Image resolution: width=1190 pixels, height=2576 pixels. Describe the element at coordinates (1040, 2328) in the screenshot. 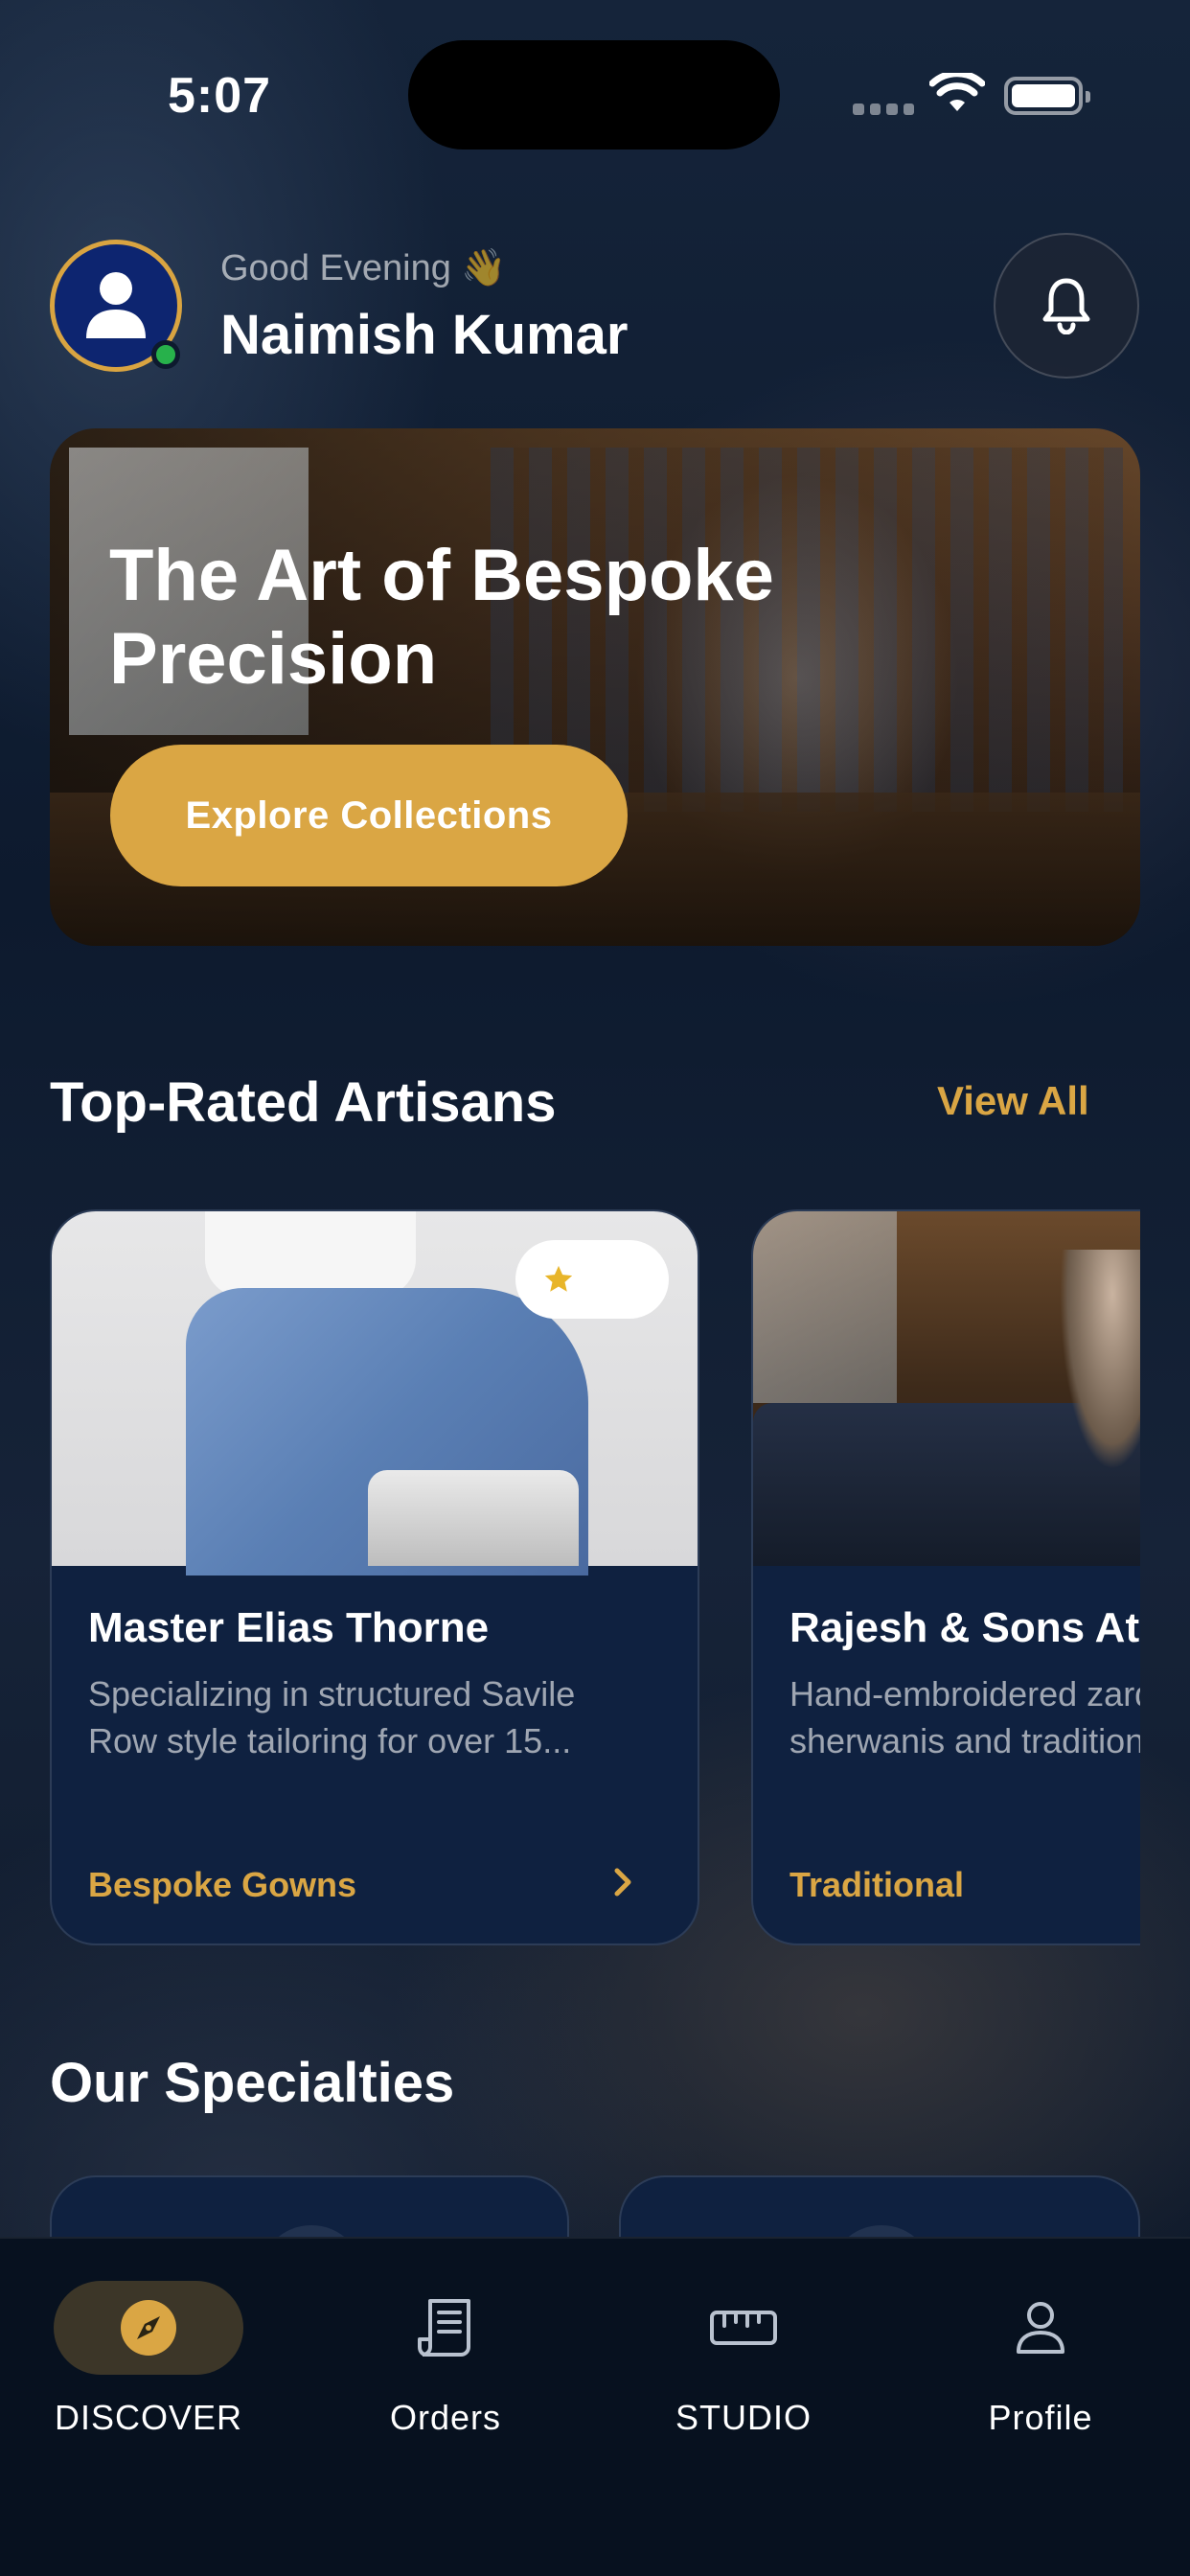

I see `person-icon` at that location.